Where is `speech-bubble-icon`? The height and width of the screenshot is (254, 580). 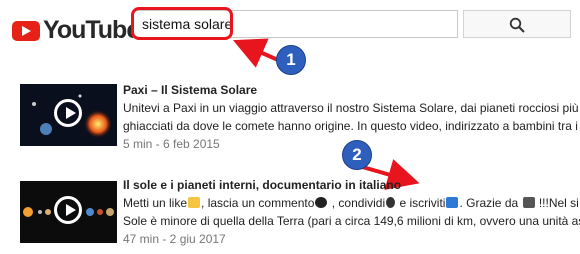
speech-bubble-icon is located at coordinates (321, 202).